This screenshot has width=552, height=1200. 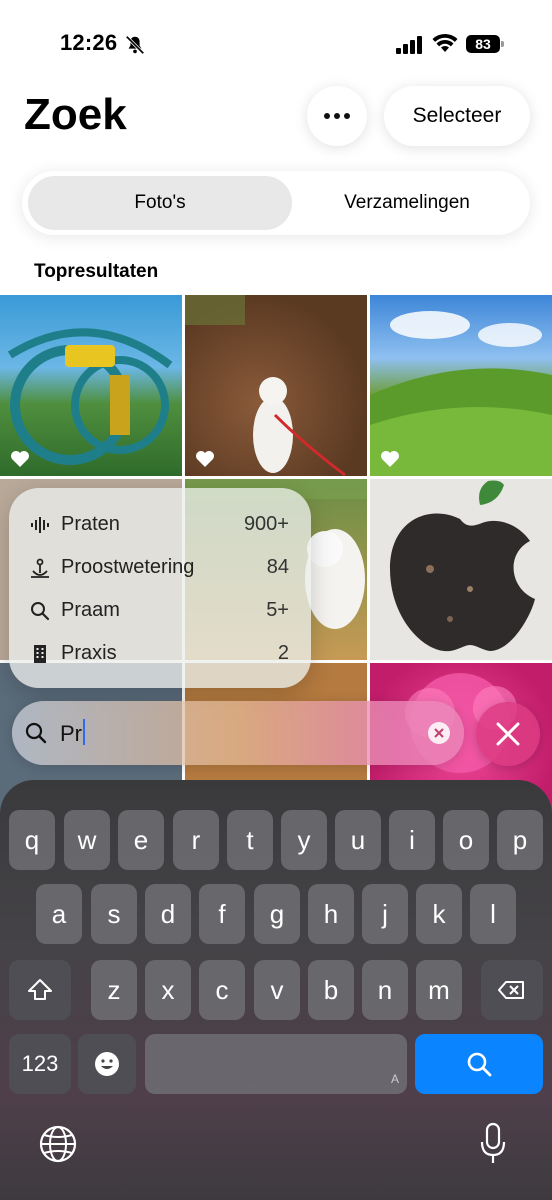 I want to click on rollercoaster-image, so click(x=90, y=396).